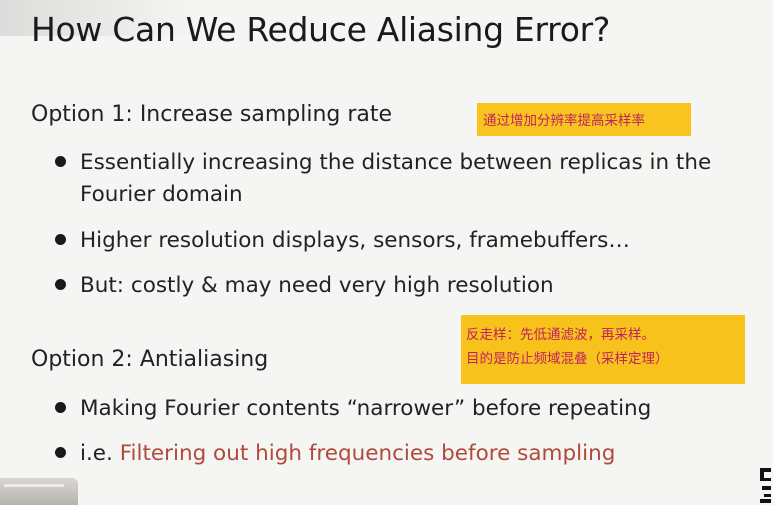 This screenshot has height=505, width=773. I want to click on bullet-prefix: i.e., so click(100, 453).